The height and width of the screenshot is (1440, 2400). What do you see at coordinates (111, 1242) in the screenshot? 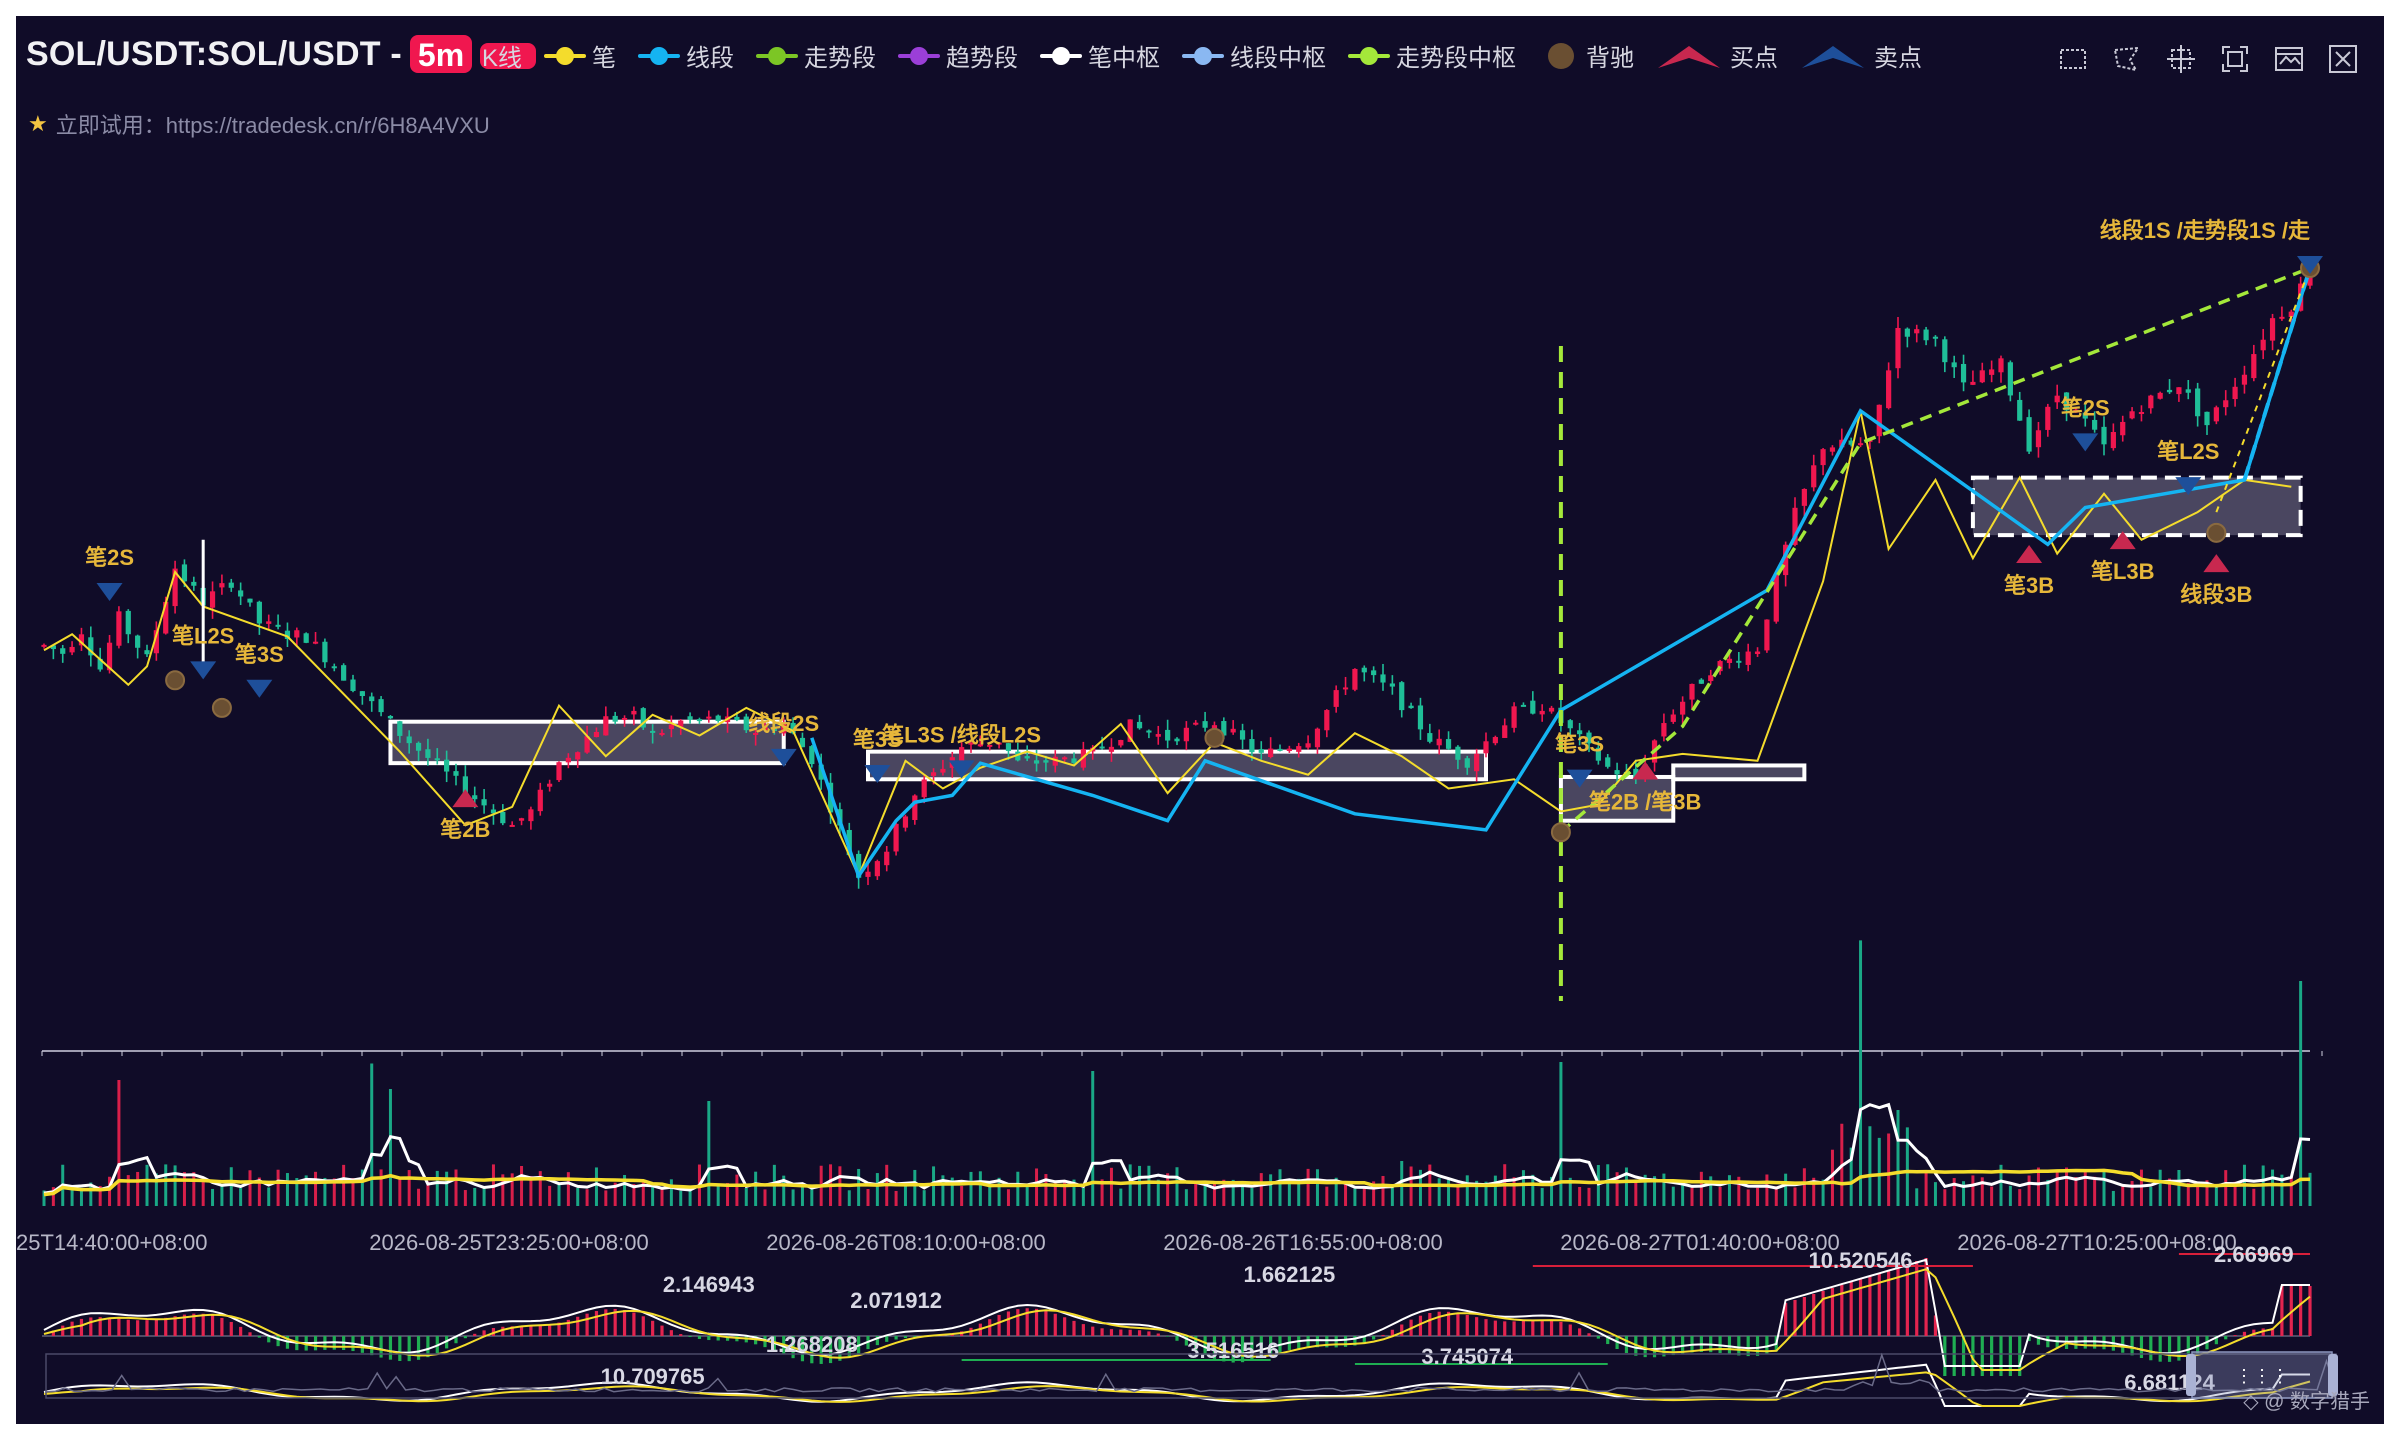
I see `x-axis-label: 25T14:40:00+08:00` at bounding box center [111, 1242].